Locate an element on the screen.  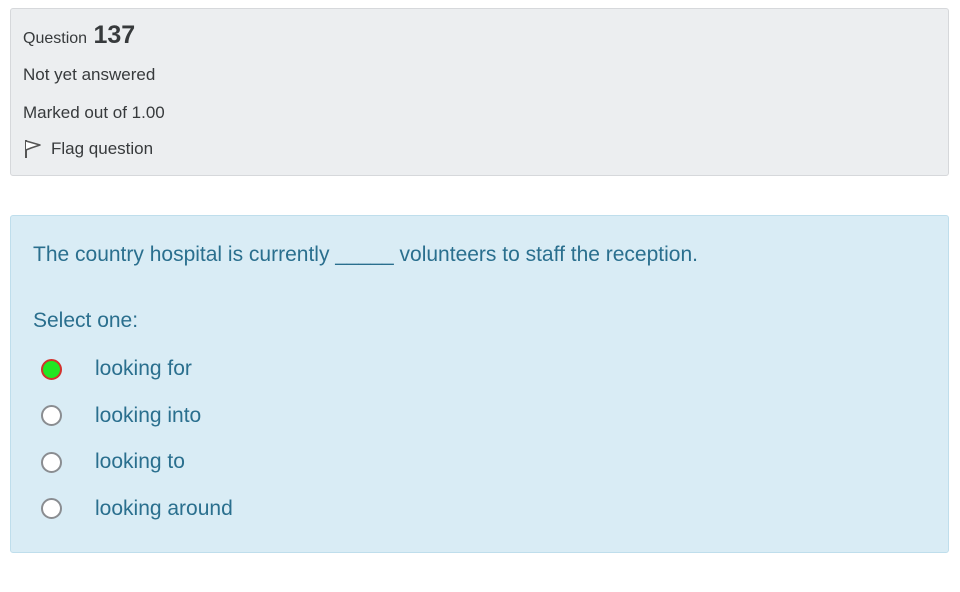
answer-label: looking into is located at coordinates (148, 416).